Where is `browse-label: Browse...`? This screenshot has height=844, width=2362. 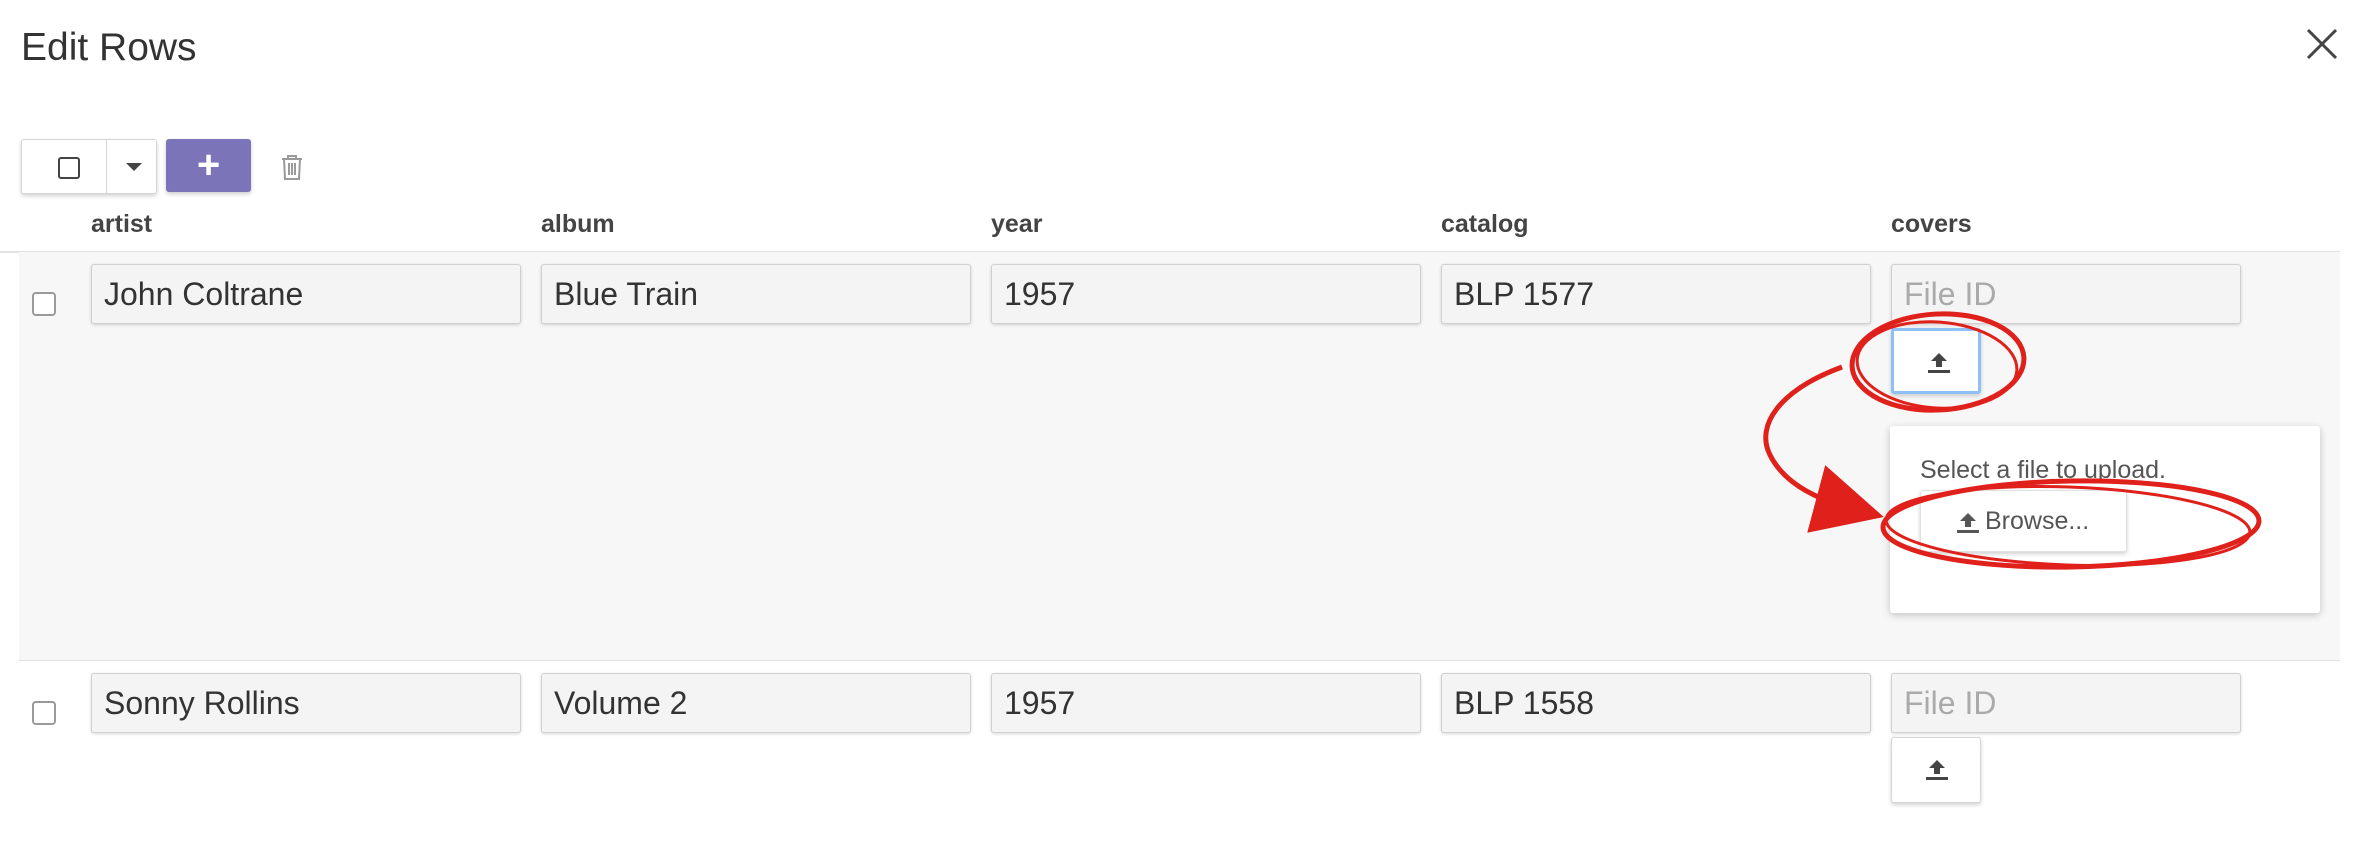
browse-label: Browse... is located at coordinates (2037, 521).